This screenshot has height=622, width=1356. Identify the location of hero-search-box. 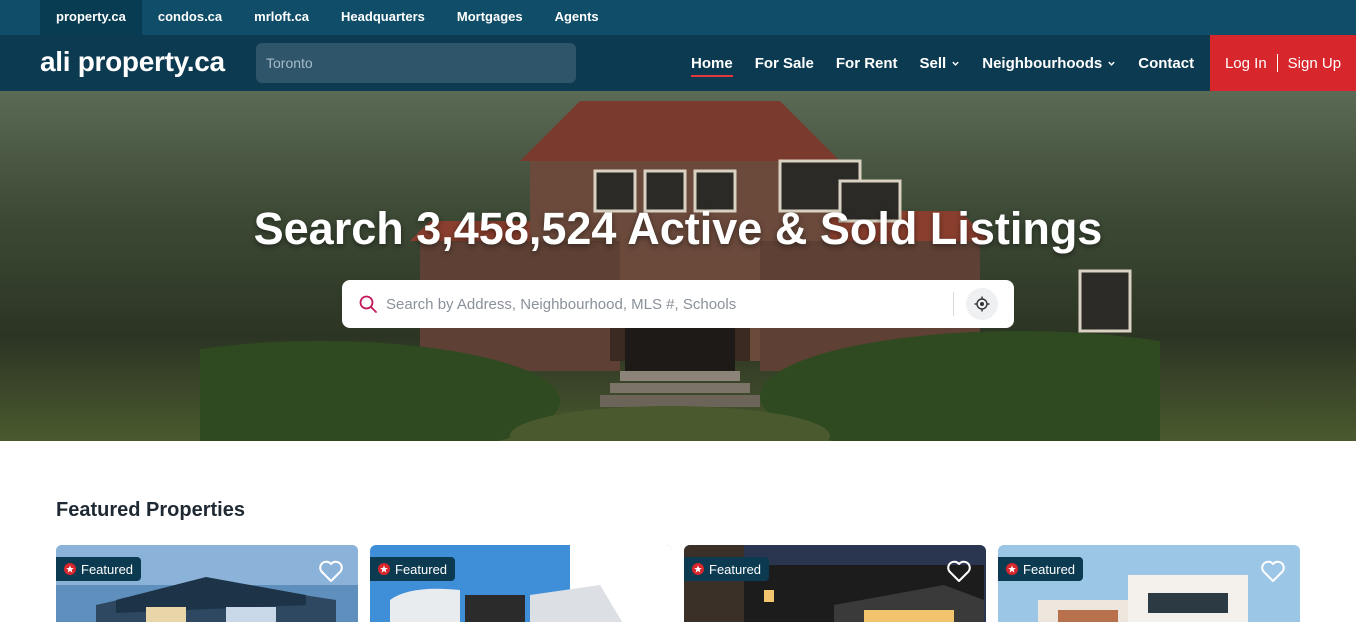
(678, 304).